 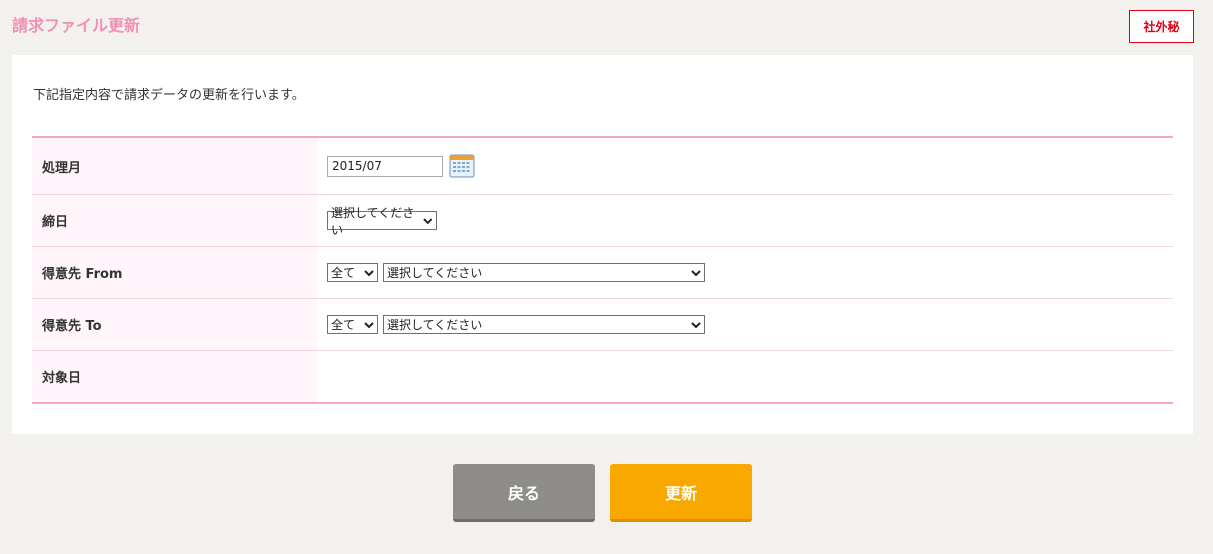 I want to click on row-customer-from: 得意先 From 全て 選択してください, so click(x=602, y=273).